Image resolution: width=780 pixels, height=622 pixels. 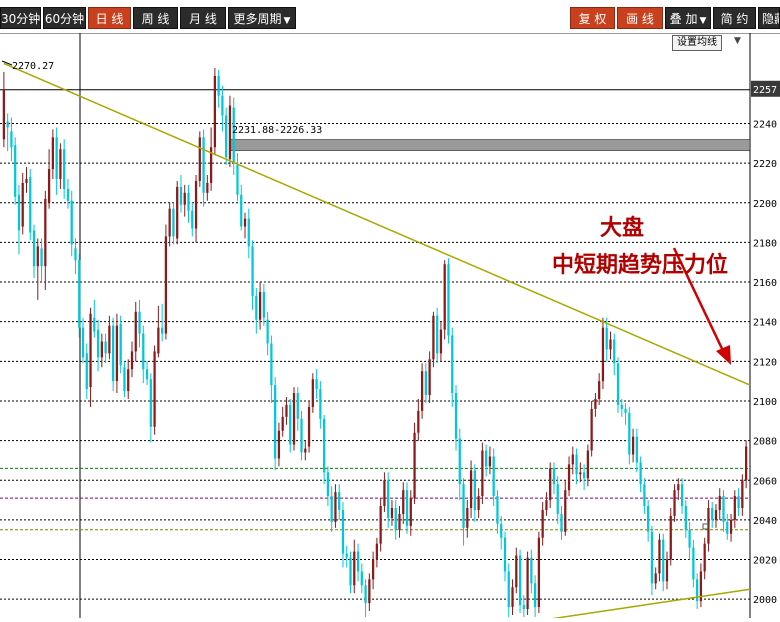 What do you see at coordinates (20, 18) in the screenshot?
I see `tab-30min: 30分钟` at bounding box center [20, 18].